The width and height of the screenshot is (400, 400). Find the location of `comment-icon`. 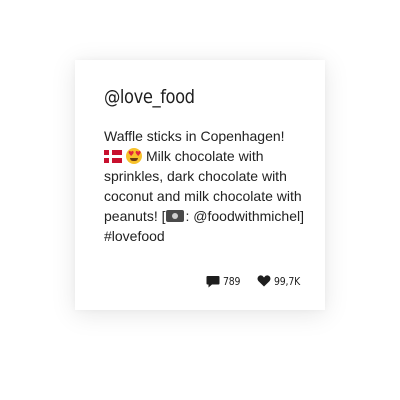

comment-icon is located at coordinates (213, 281).